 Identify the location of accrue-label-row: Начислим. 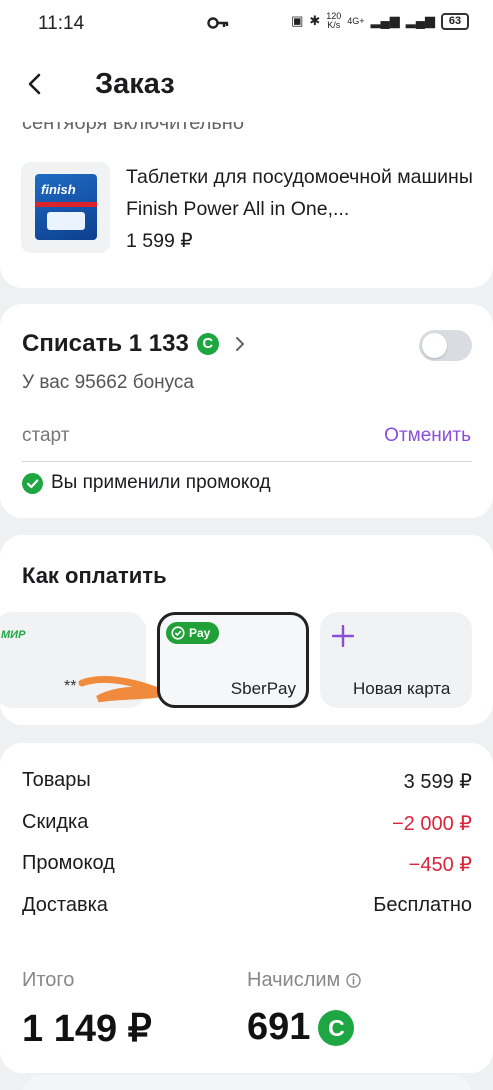
(304, 980).